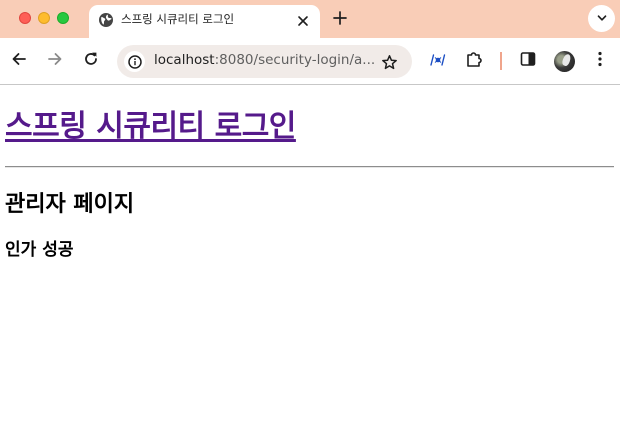  I want to click on new-tab-button, so click(340, 18).